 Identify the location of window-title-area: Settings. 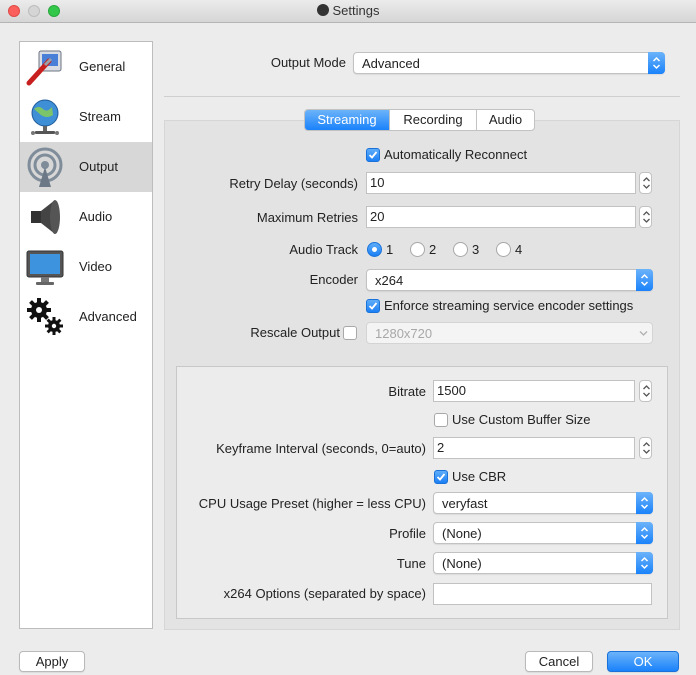
(348, 10).